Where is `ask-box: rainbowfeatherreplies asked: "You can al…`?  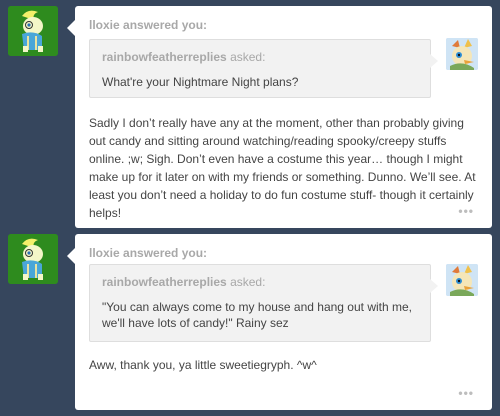
ask-box: rainbowfeatherreplies asked: "You can al… is located at coordinates (263, 303).